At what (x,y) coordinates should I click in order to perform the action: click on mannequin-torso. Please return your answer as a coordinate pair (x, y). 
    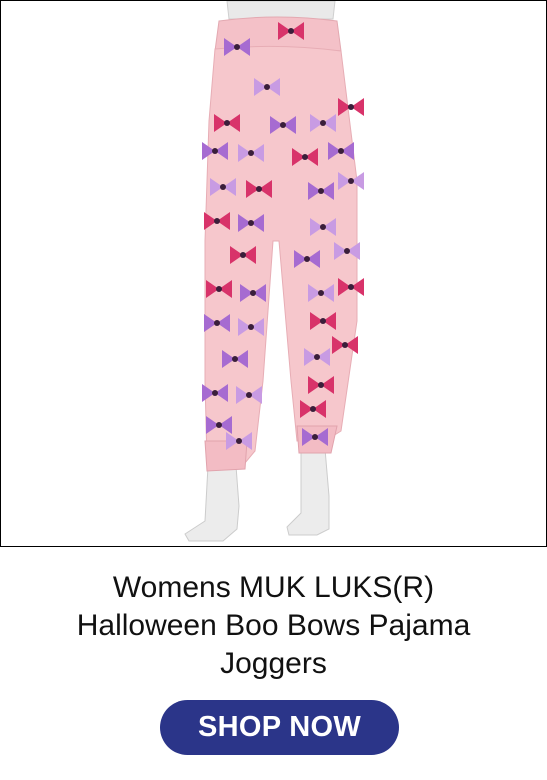
    Looking at the image, I should click on (281, 10).